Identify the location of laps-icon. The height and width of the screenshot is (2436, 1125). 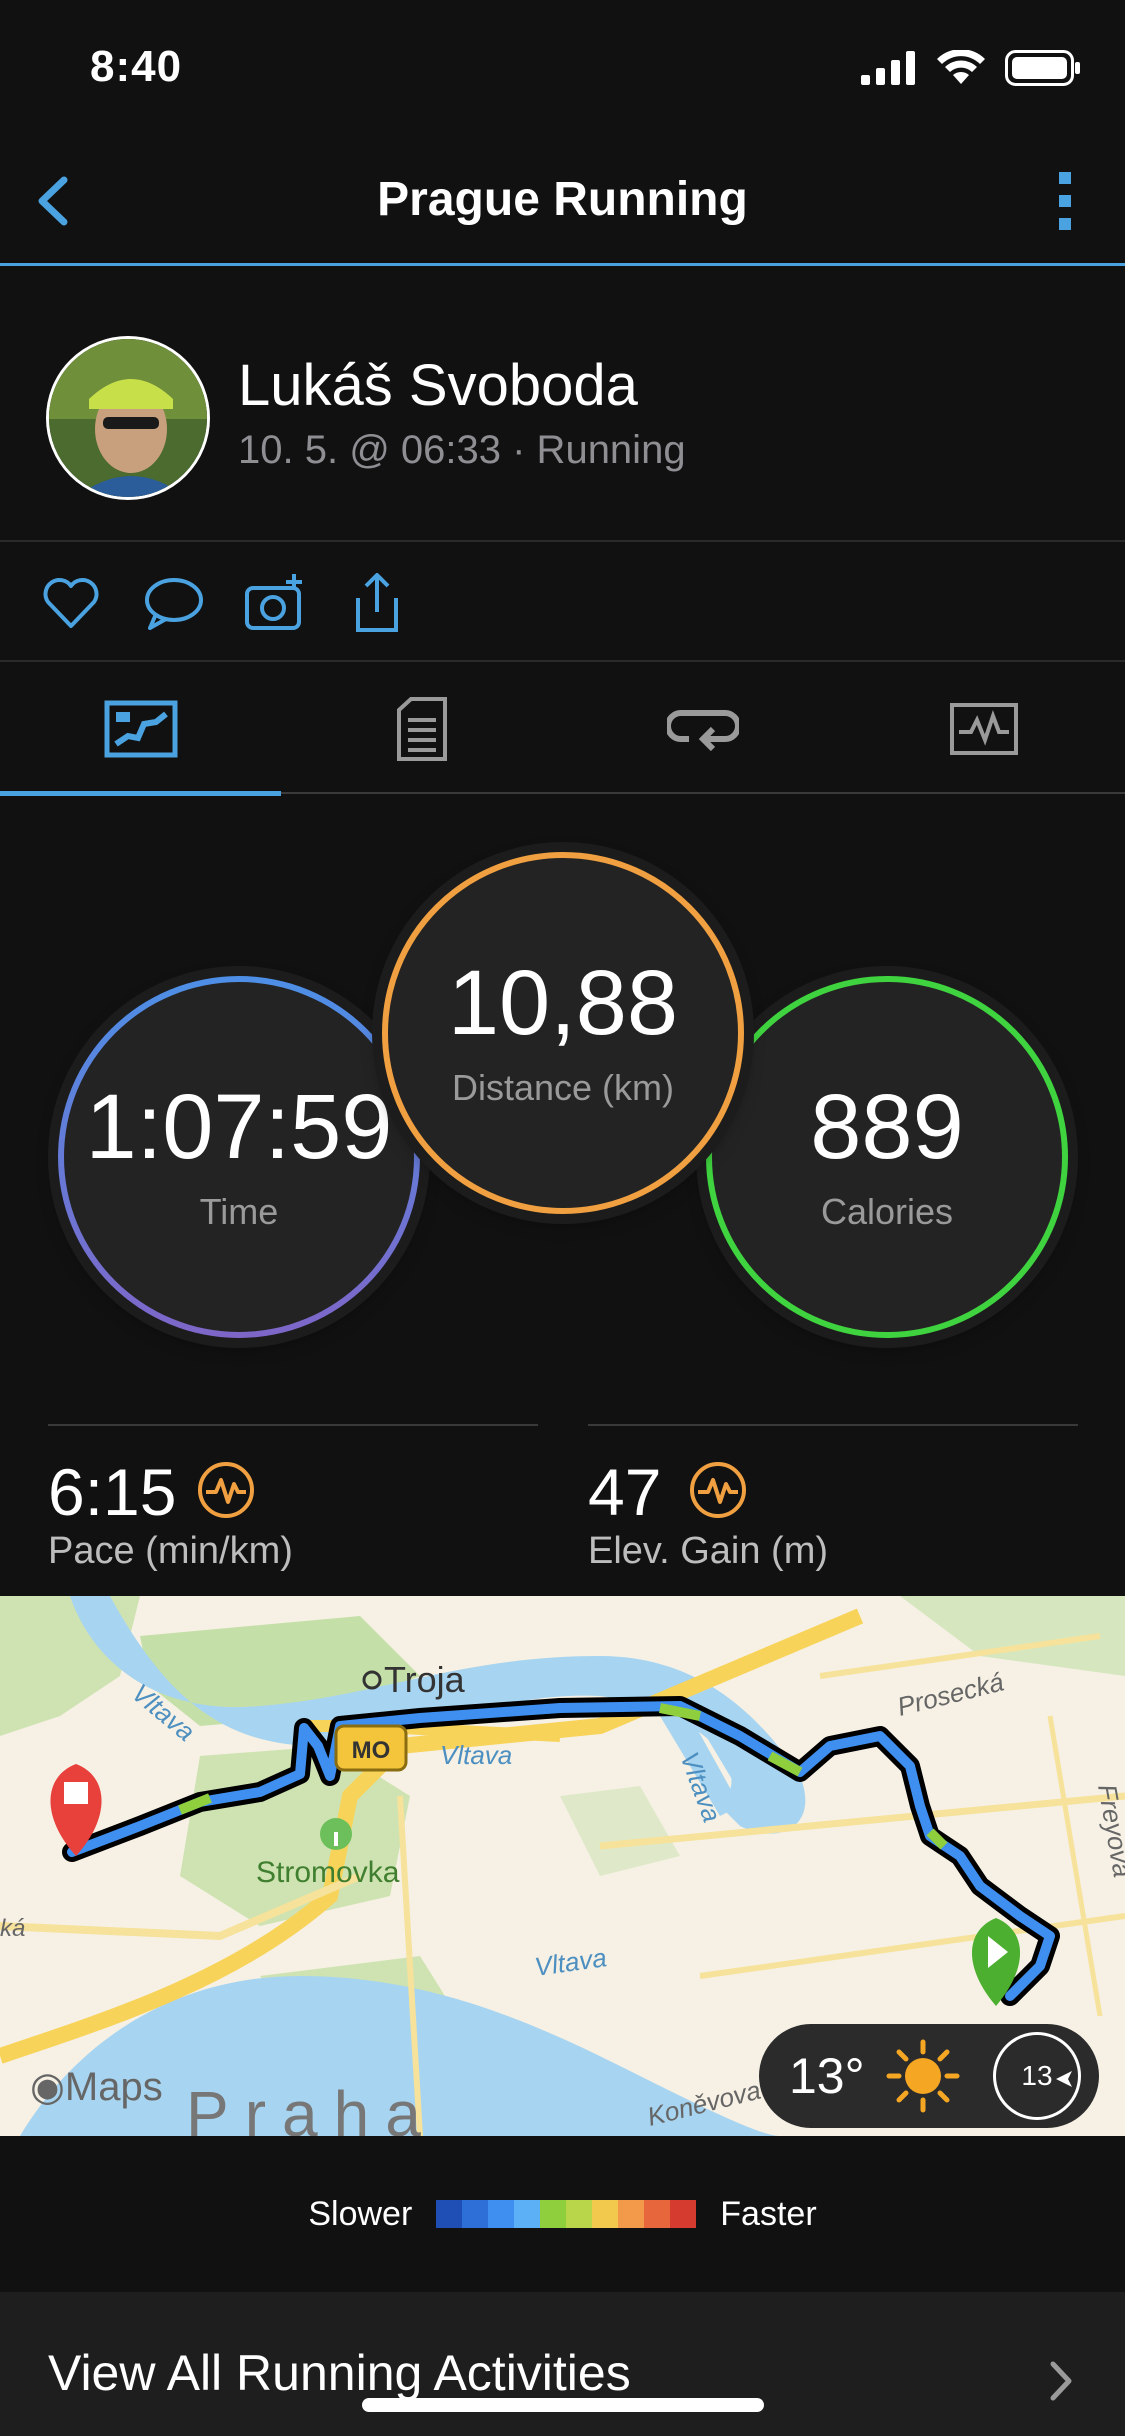
(702, 731).